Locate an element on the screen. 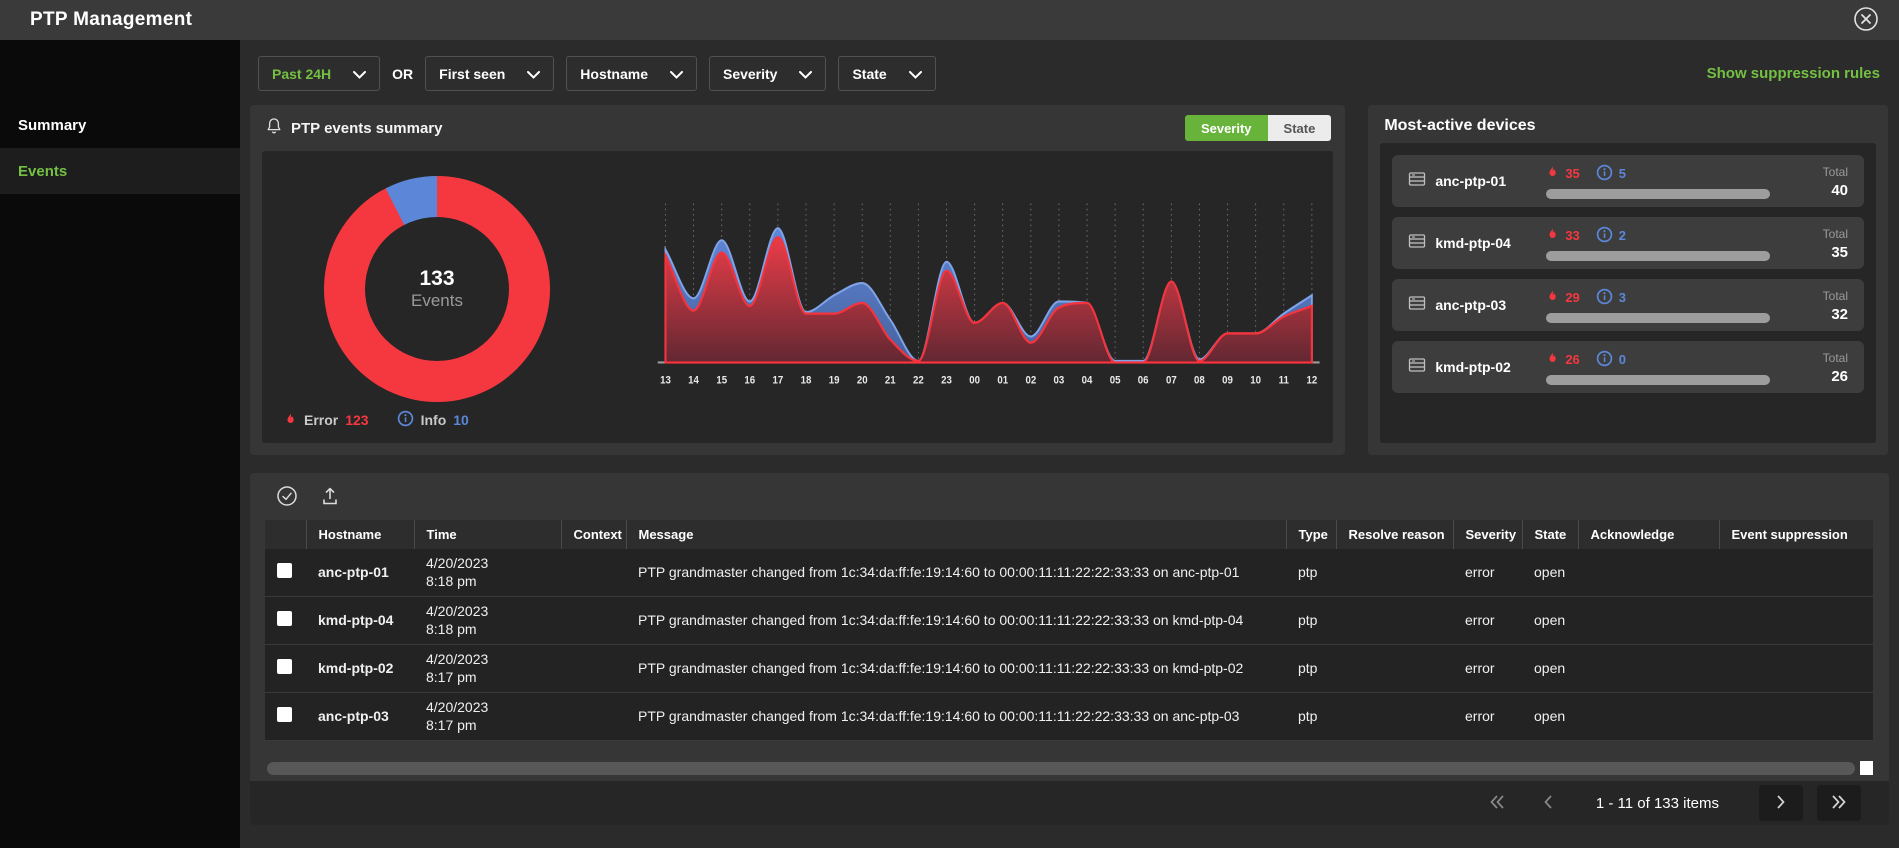  device-card-kmd-ptp-02: kmd-ptp-02 26 0 Total 26 is located at coordinates (1628, 367).